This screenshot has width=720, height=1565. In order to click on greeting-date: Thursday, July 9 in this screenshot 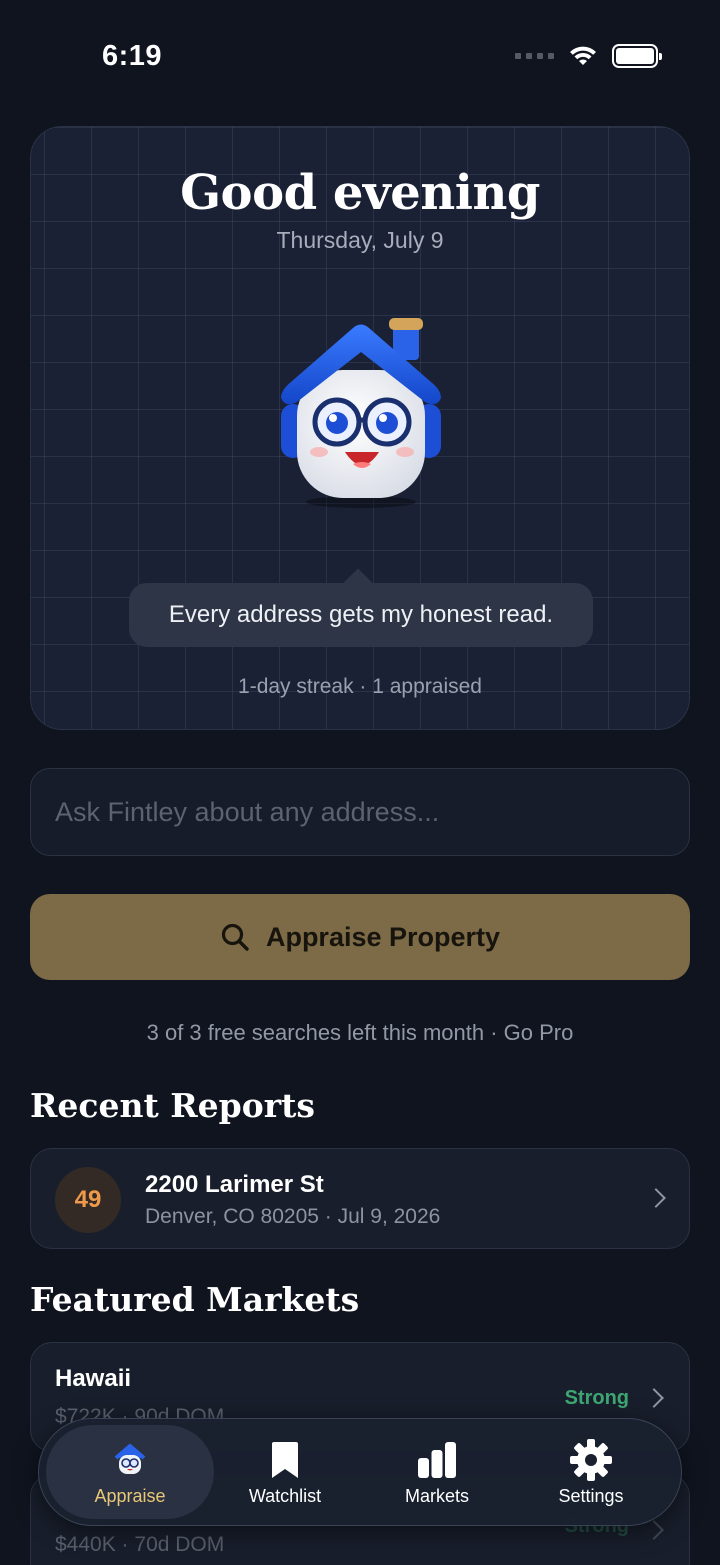, I will do `click(360, 240)`.